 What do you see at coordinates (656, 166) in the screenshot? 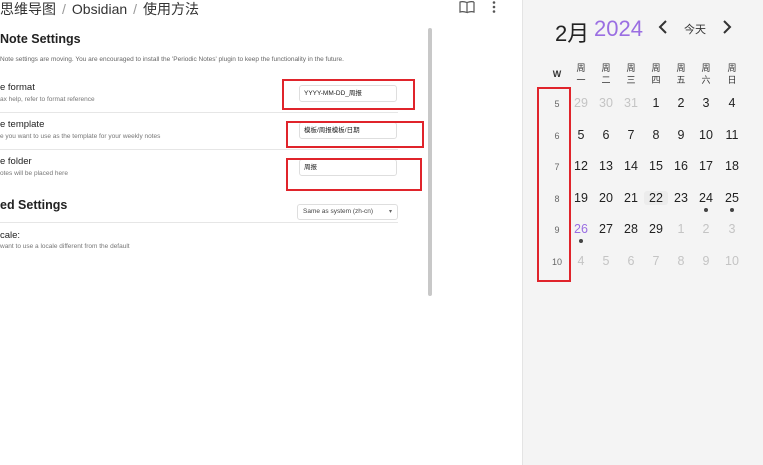
I see `calendar-day: 15` at bounding box center [656, 166].